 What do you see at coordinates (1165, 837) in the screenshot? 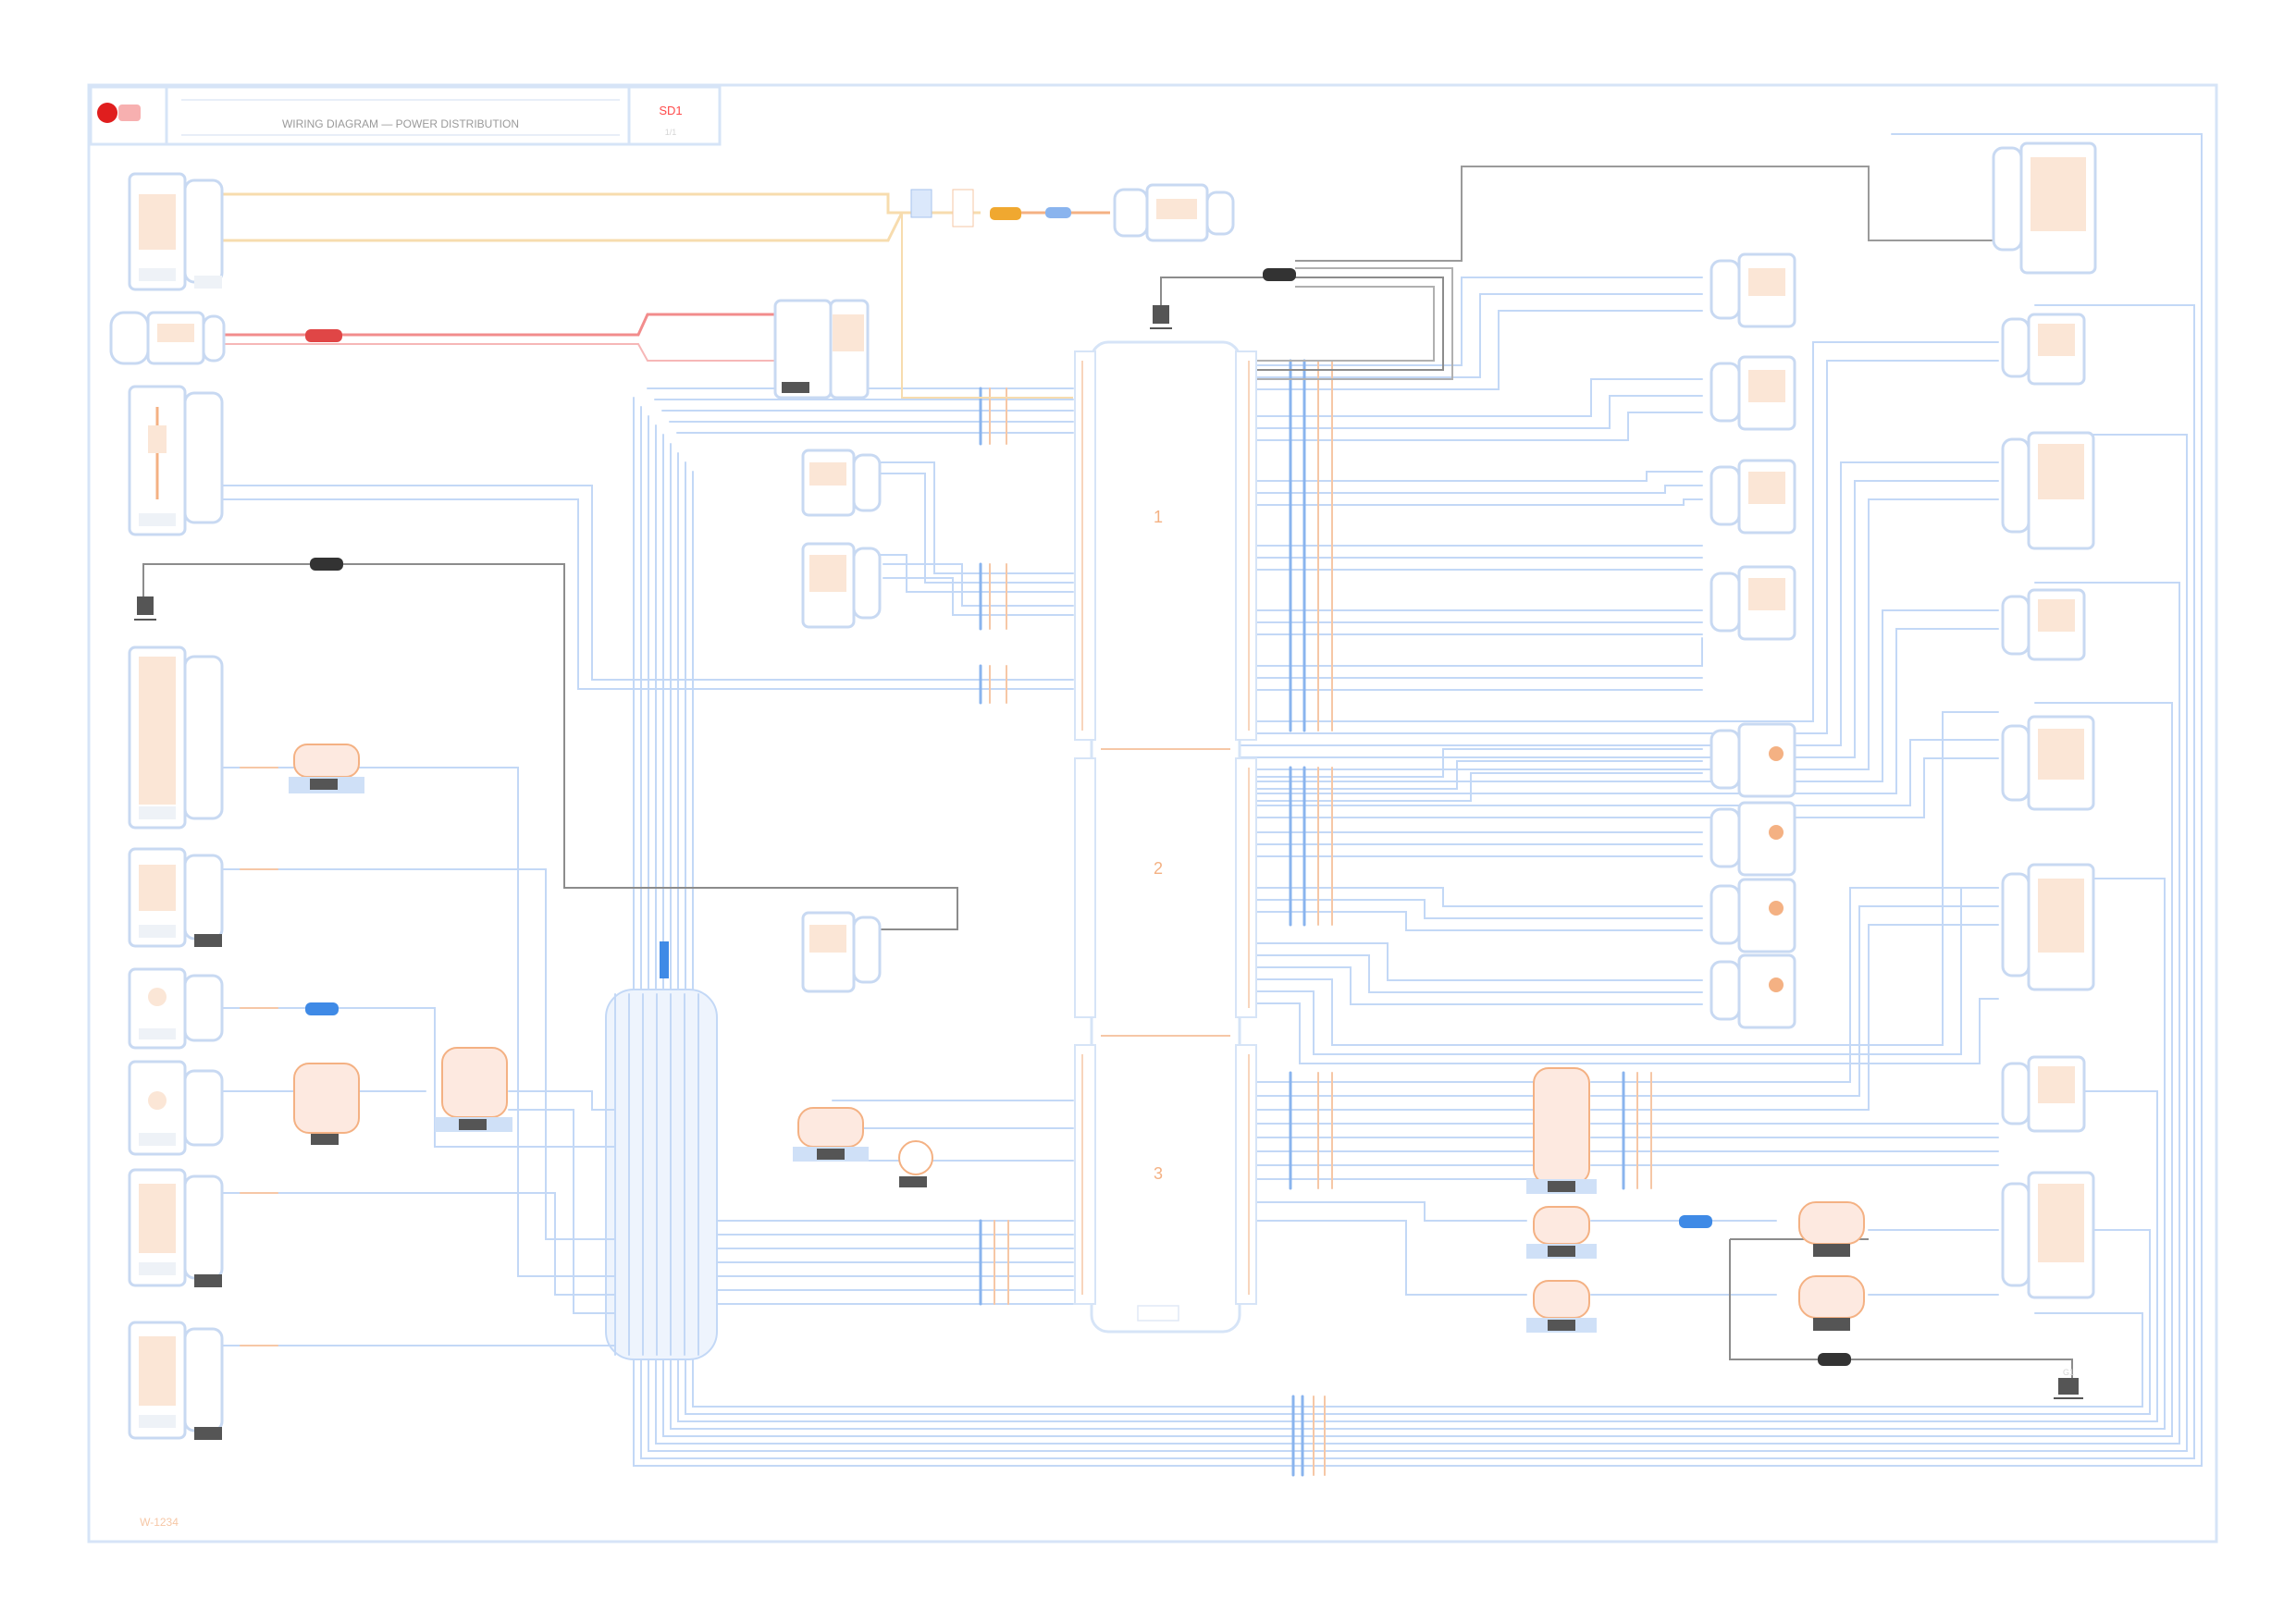
I see `central-control-module: 1 2 3` at bounding box center [1165, 837].